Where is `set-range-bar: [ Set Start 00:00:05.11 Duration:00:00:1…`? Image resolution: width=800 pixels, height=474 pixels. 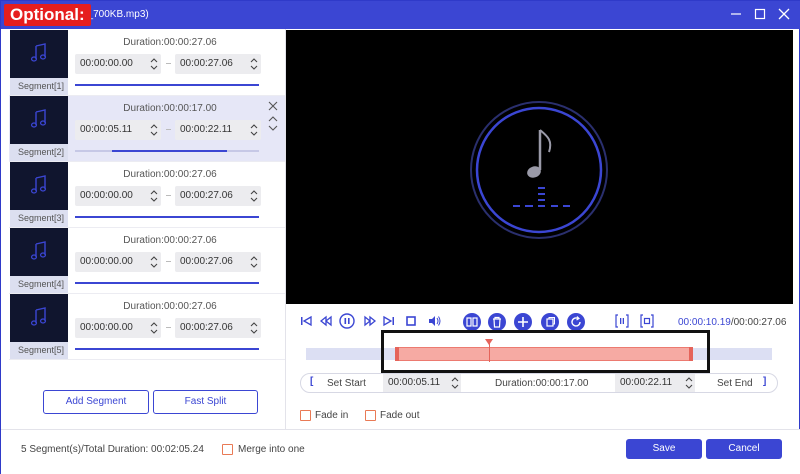 set-range-bar: [ Set Start 00:00:05.11 Duration:00:00:1… is located at coordinates (539, 383).